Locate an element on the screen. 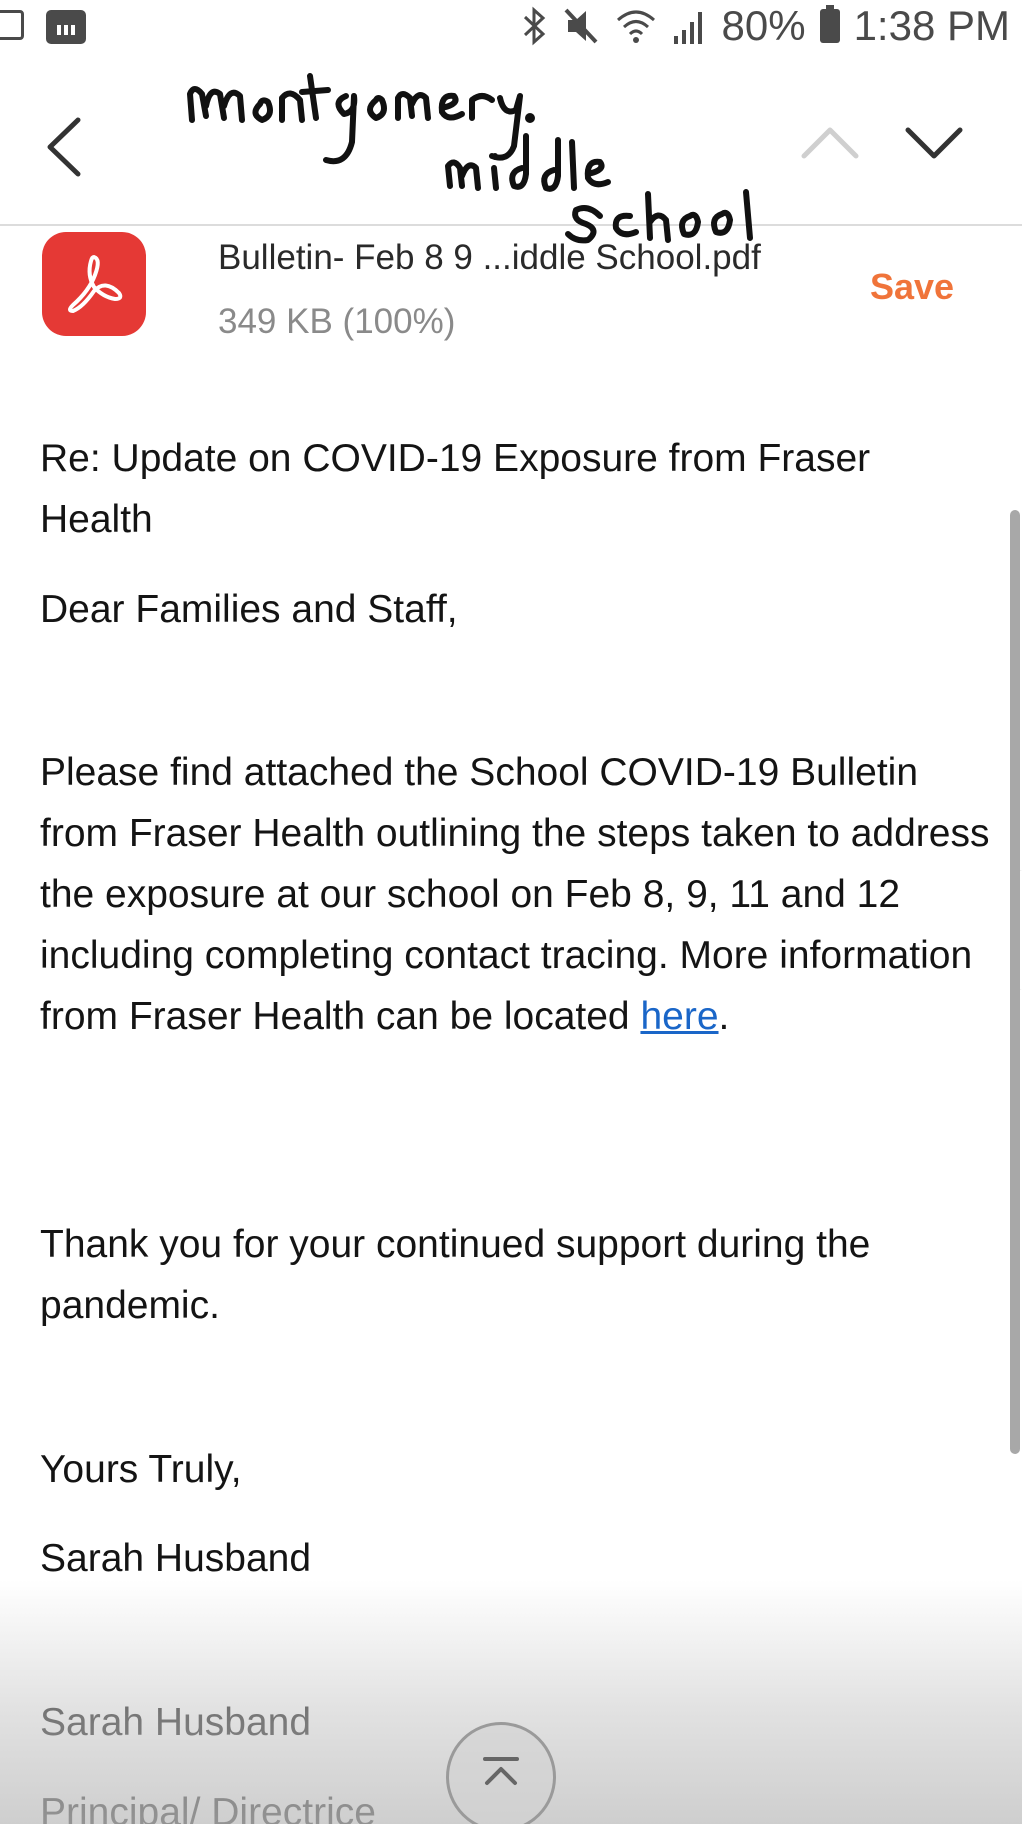  save-button: Save is located at coordinates (912, 287).